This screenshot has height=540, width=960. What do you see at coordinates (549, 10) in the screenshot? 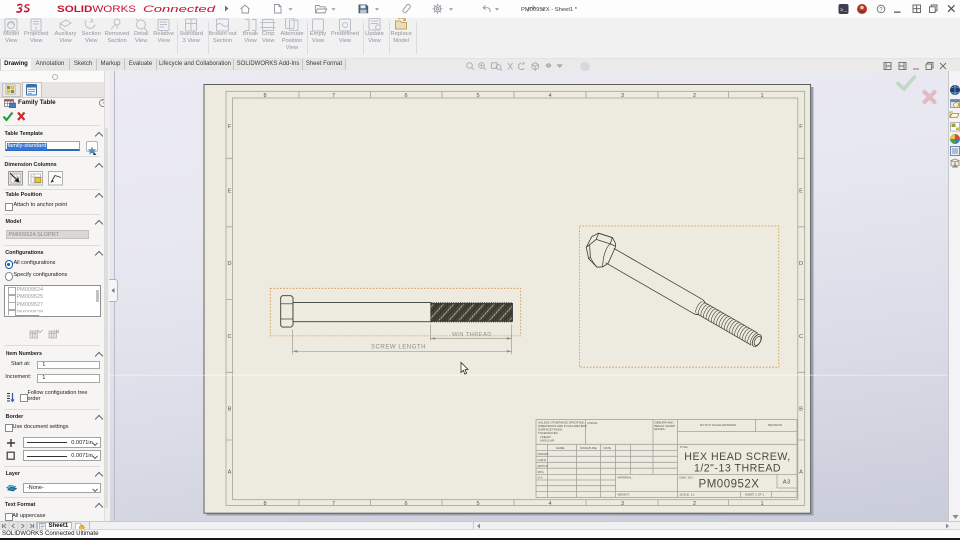
I see `svg-text: PM00952X - Sheet1 *` at bounding box center [549, 10].